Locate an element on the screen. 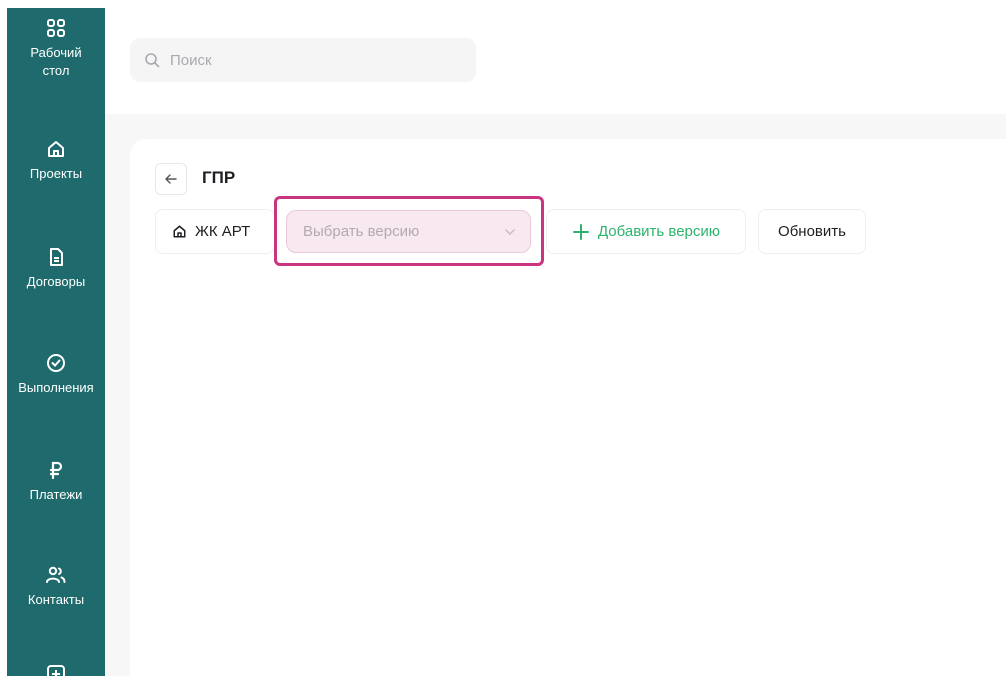  ruble-icon is located at coordinates (56, 470).